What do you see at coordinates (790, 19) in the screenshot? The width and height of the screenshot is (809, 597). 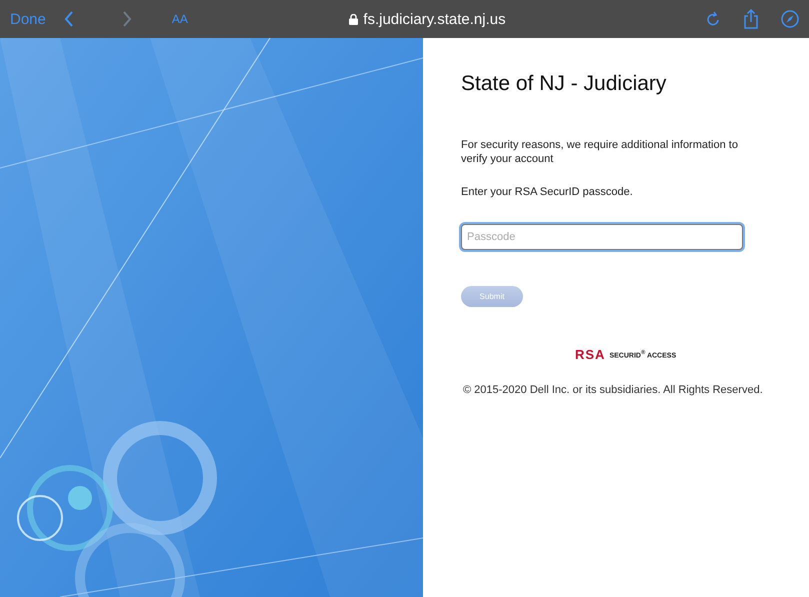 I see `compass-icon` at bounding box center [790, 19].